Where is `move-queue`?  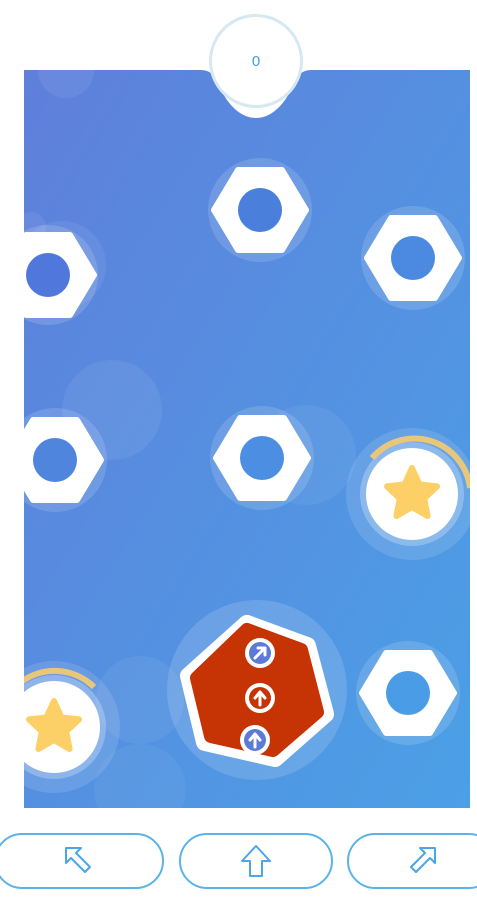 move-queue is located at coordinates (257, 696).